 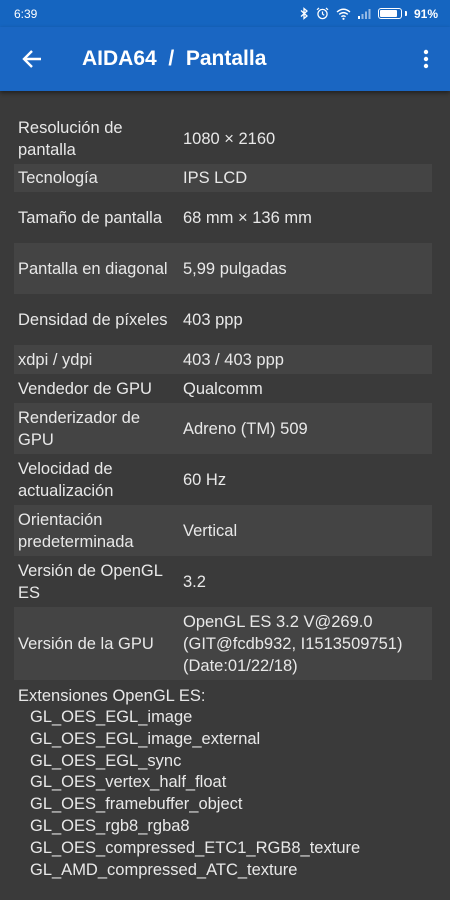 I want to click on extension-item: GL_OES_EGL_image_external, so click(x=145, y=738).